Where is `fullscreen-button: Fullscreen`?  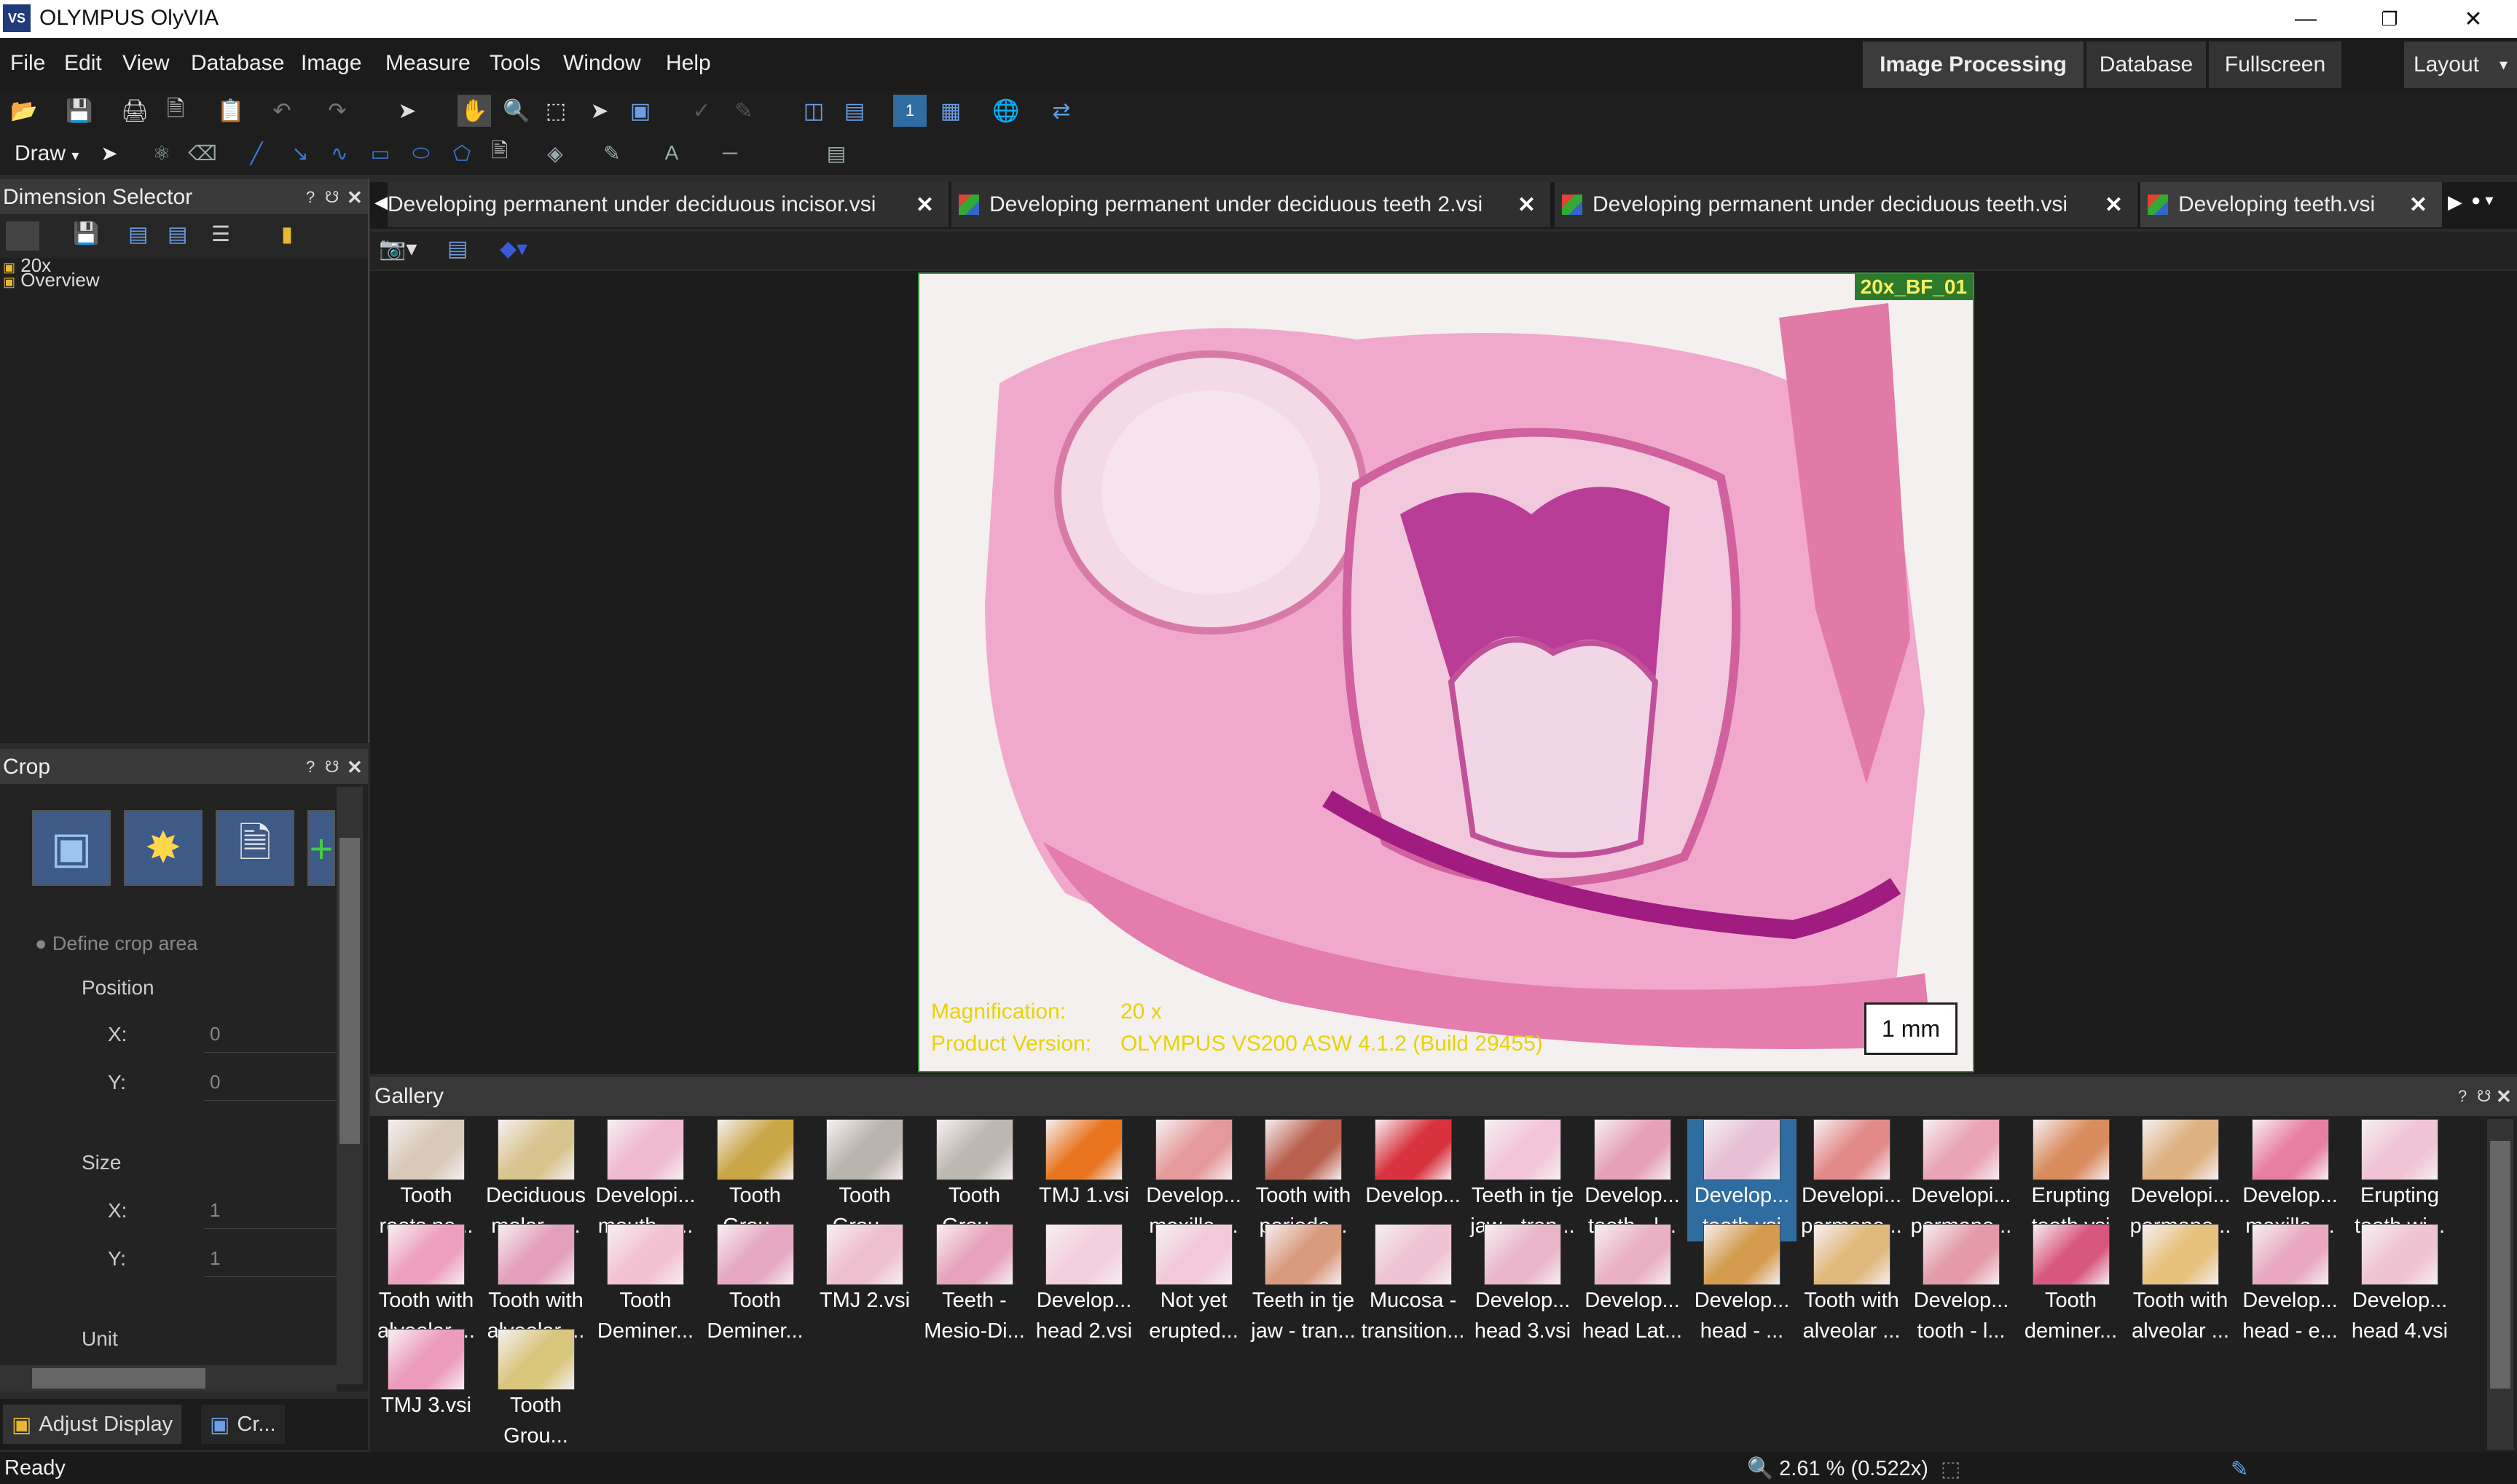
fullscreen-button: Fullscreen is located at coordinates (2275, 65).